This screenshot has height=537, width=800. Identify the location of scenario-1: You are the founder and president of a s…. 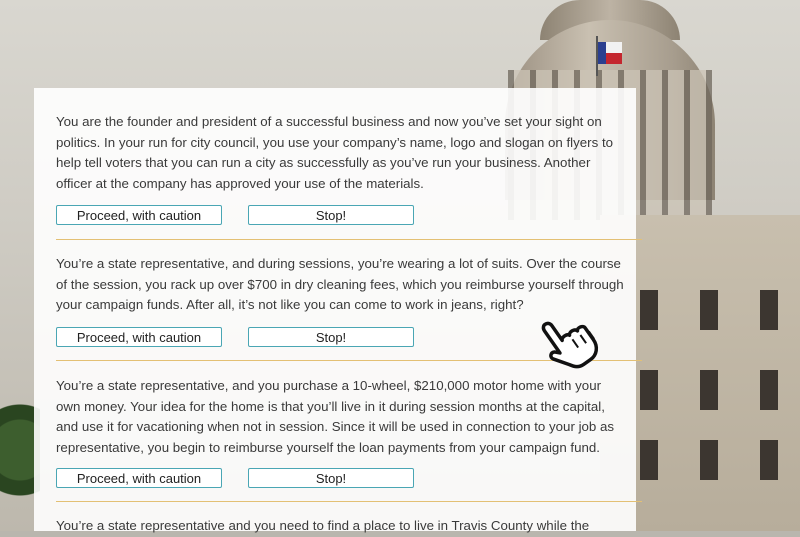
(340, 153).